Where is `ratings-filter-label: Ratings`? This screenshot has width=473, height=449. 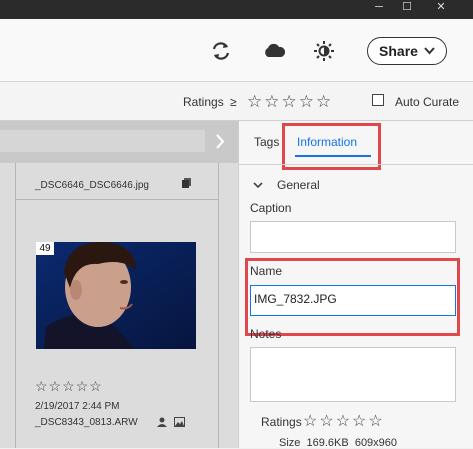
ratings-filter-label: Ratings is located at coordinates (203, 102).